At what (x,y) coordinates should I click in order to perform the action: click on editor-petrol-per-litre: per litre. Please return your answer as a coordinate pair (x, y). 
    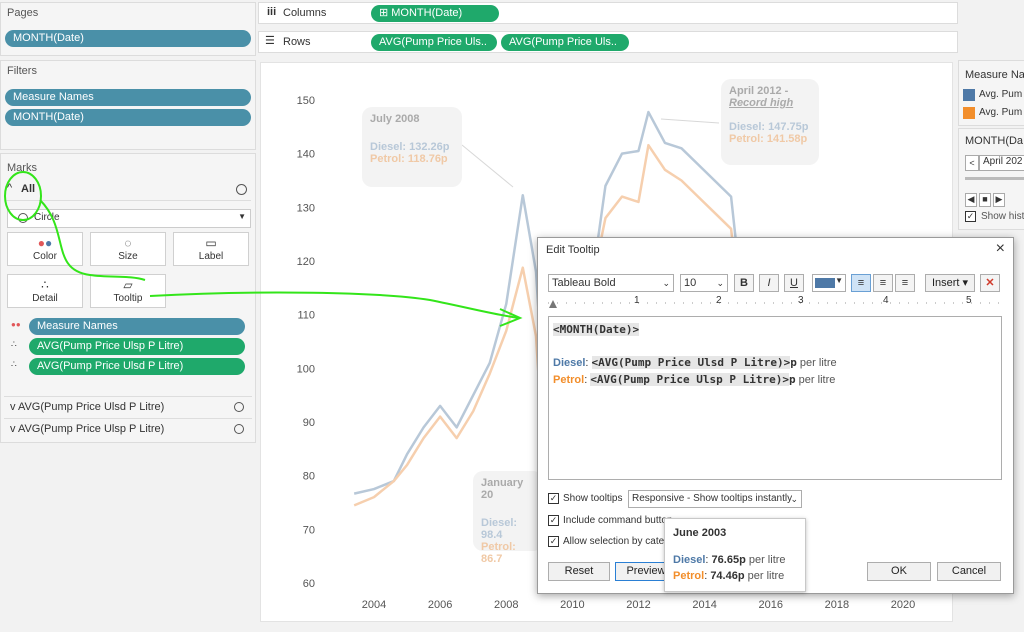
    Looking at the image, I should click on (815, 380).